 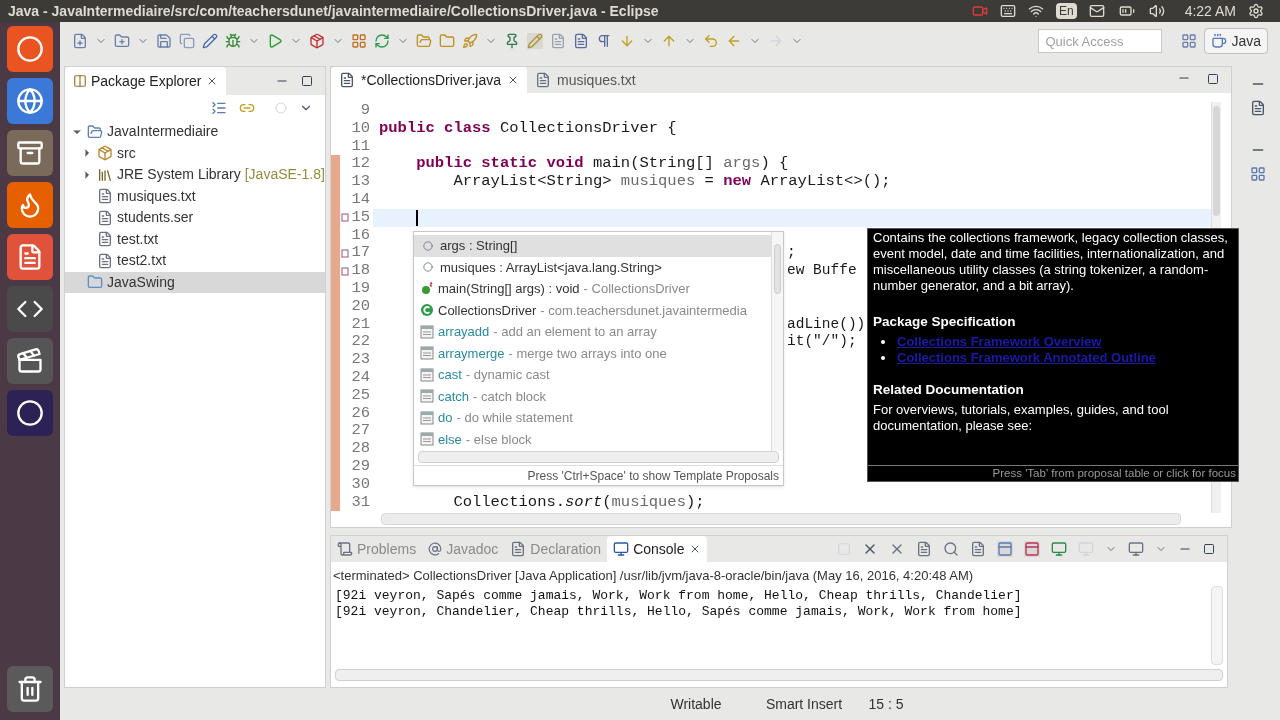 I want to click on show-error-icon, so click(x=1032, y=549).